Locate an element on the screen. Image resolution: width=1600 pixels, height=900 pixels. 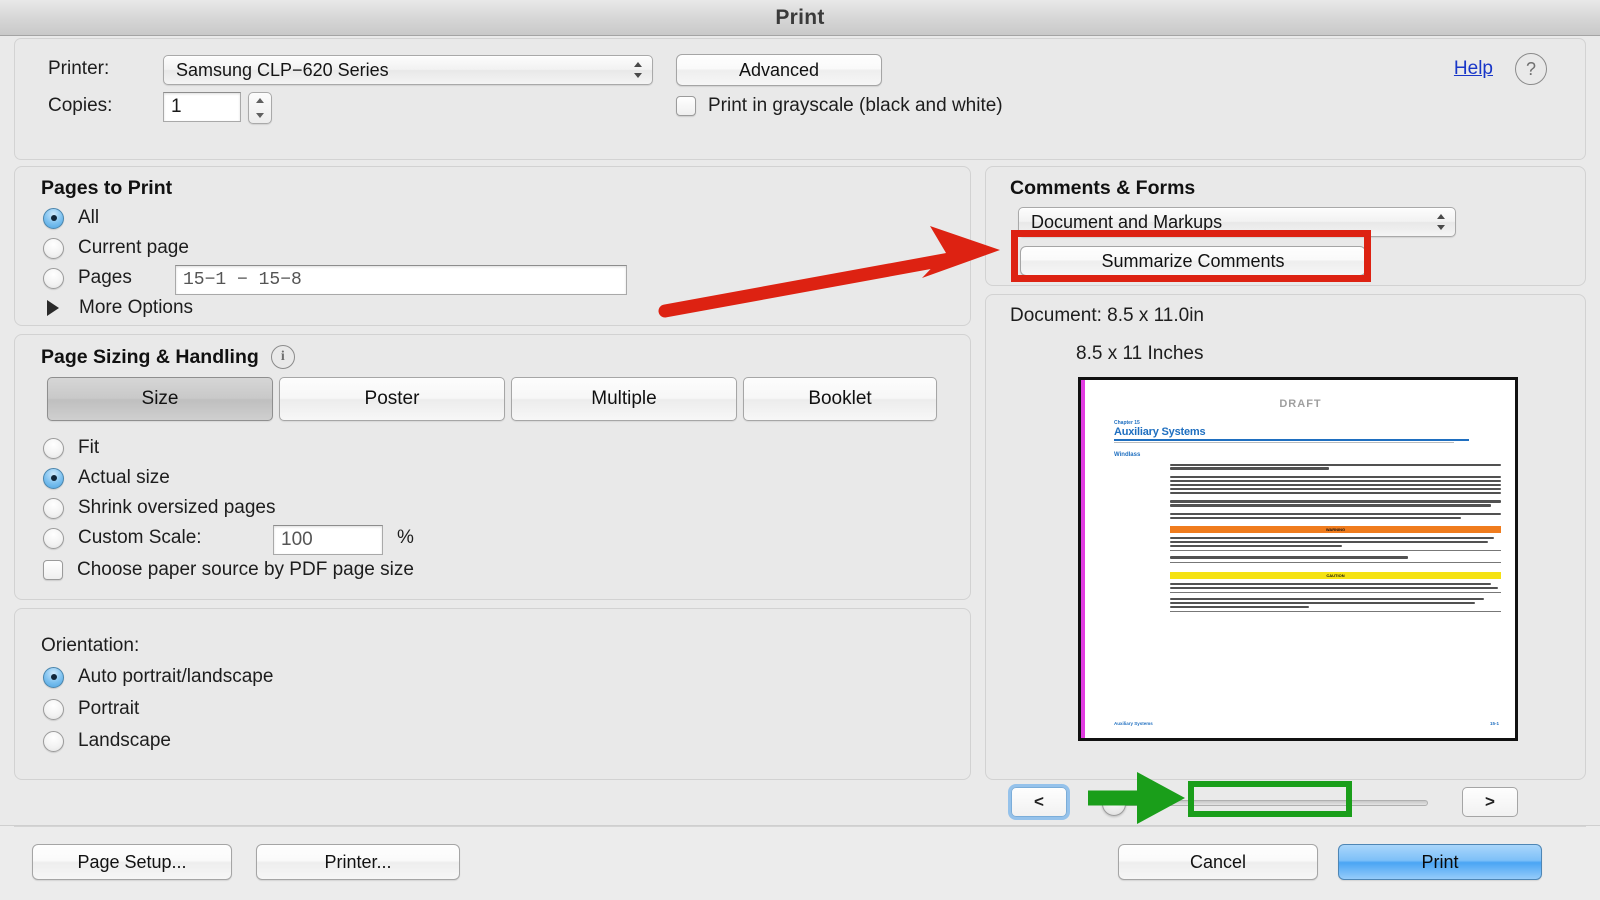
print-button: Print is located at coordinates (1440, 862).